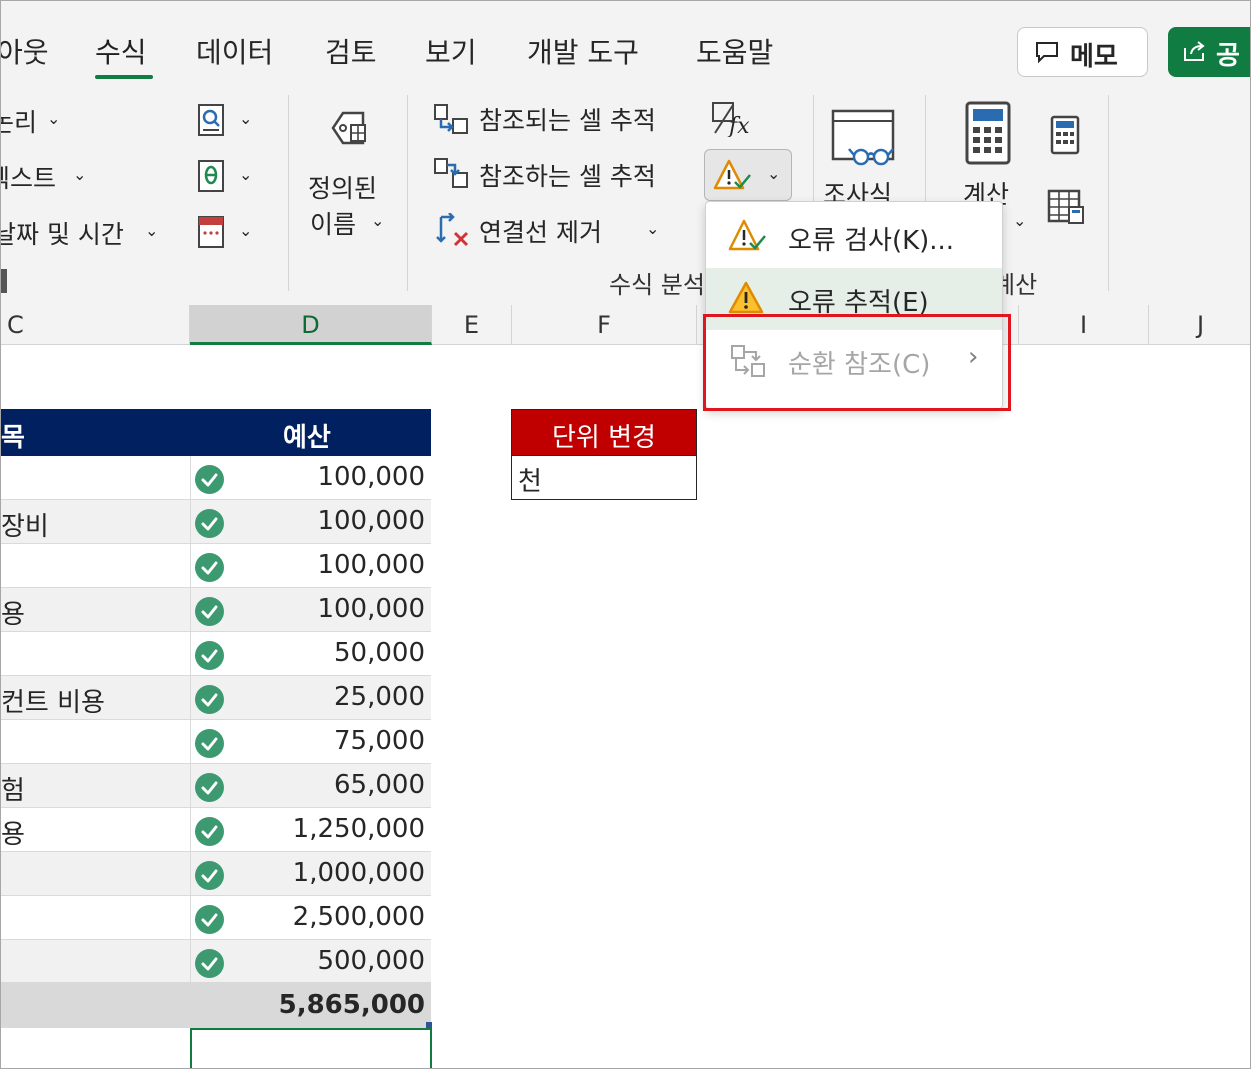 Image resolution: width=1251 pixels, height=1069 pixels. I want to click on column-header-c: C, so click(95, 325).